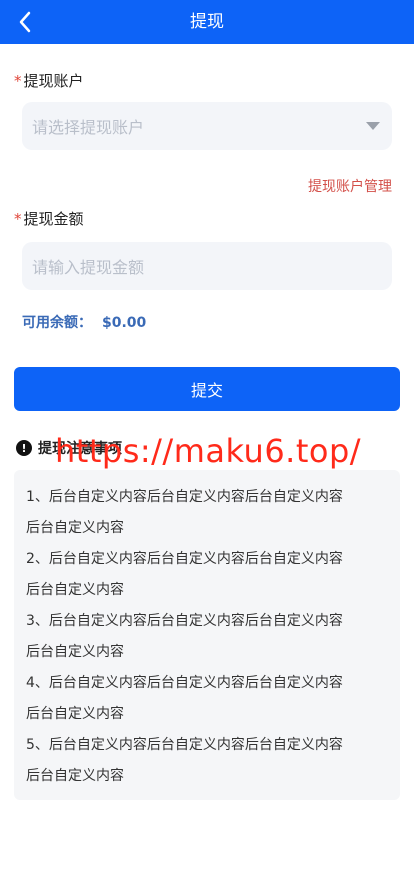 This screenshot has width=414, height=896. Describe the element at coordinates (184, 559) in the screenshot. I see `notice-line: 2、后台自定义内容后台自定义内容后台自定义内容` at that location.